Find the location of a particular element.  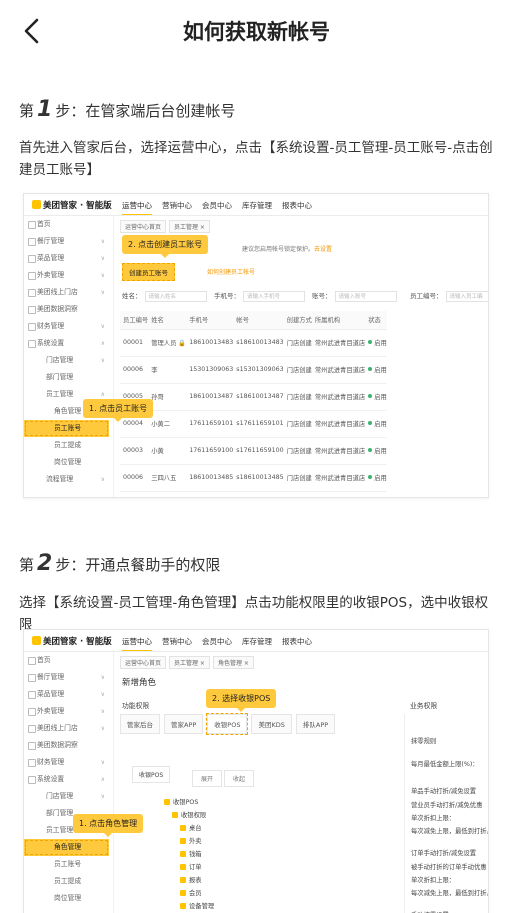

tree-node: 桌台 is located at coordinates (189, 828).